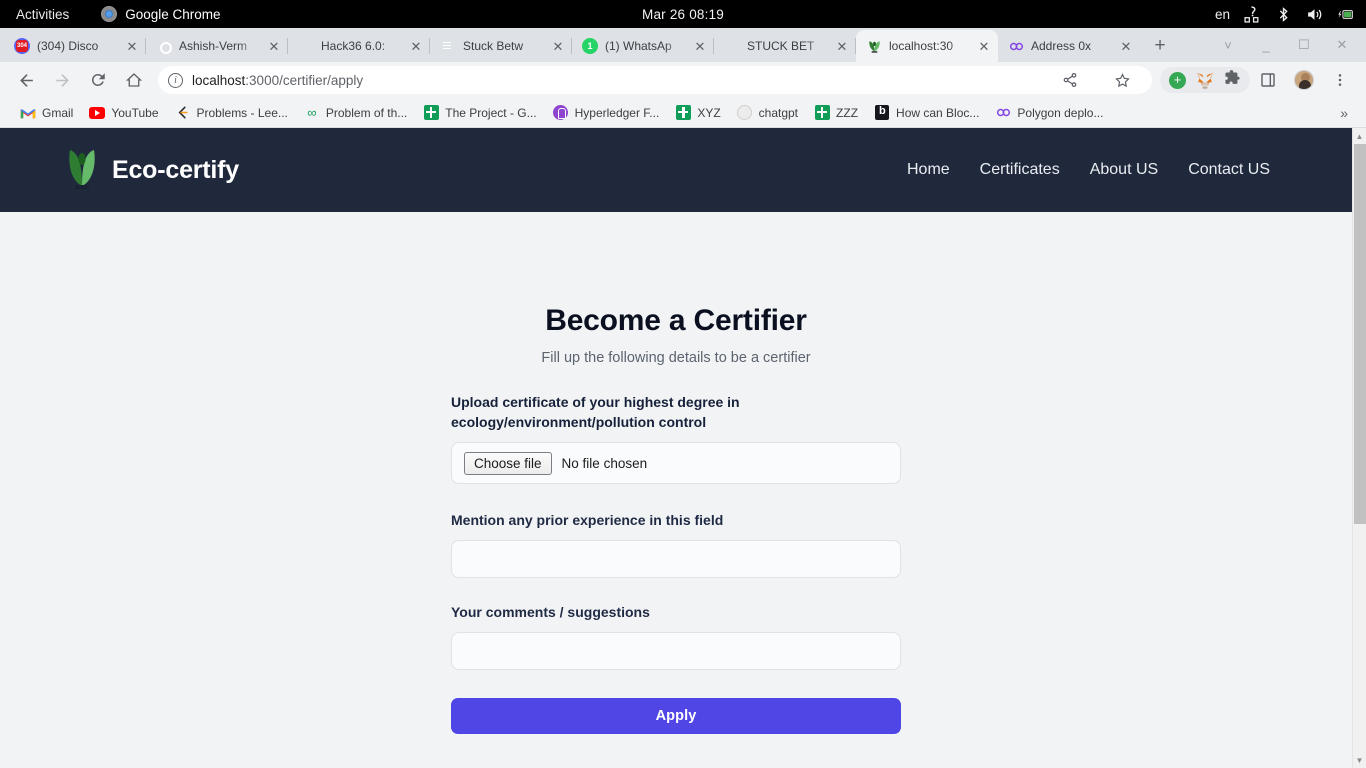  I want to click on new-tab-button: +, so click(1160, 46).